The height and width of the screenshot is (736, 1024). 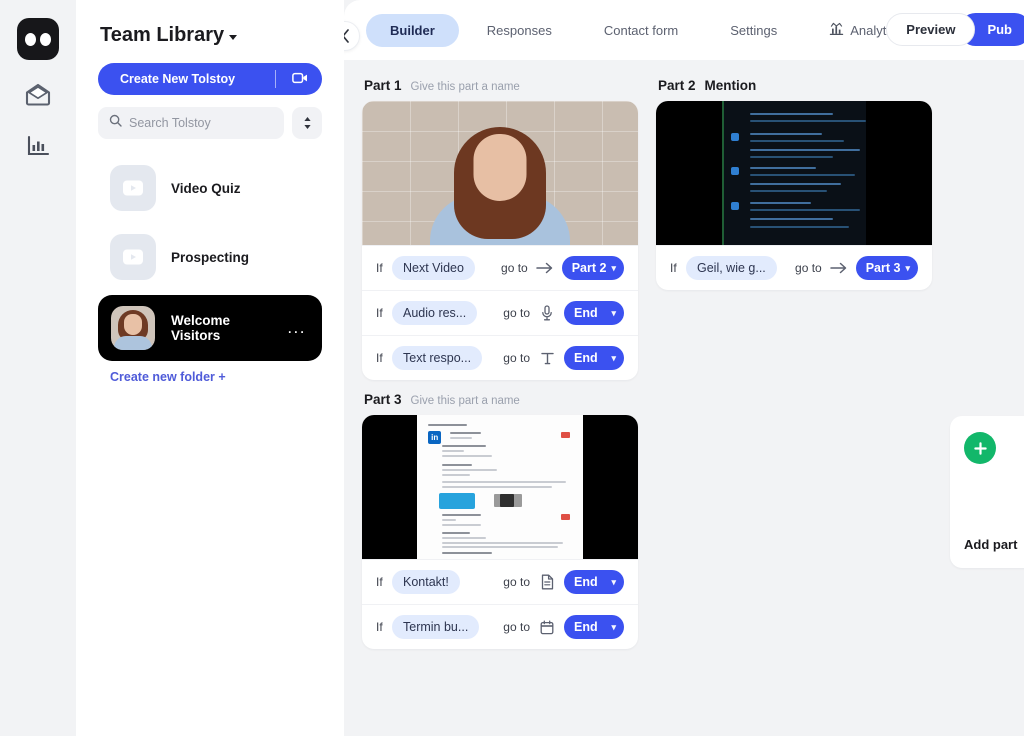 I want to click on part-name: Mention, so click(x=731, y=85).